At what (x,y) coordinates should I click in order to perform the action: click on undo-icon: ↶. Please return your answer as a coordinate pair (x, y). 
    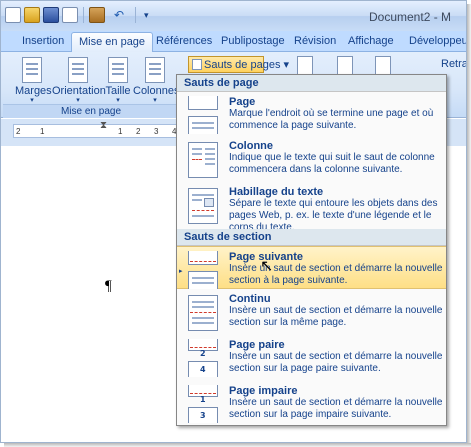
    Looking at the image, I should click on (119, 15).